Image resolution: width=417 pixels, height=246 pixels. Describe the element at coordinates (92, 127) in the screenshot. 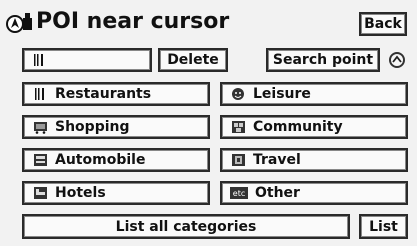

I see `category-label: Shopping` at that location.